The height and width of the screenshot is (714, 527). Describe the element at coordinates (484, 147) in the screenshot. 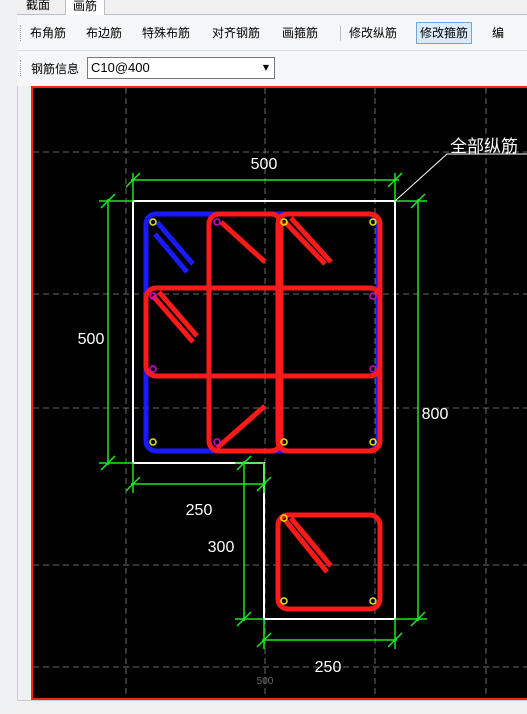

I see `annotation-text: 全部纵筋` at that location.